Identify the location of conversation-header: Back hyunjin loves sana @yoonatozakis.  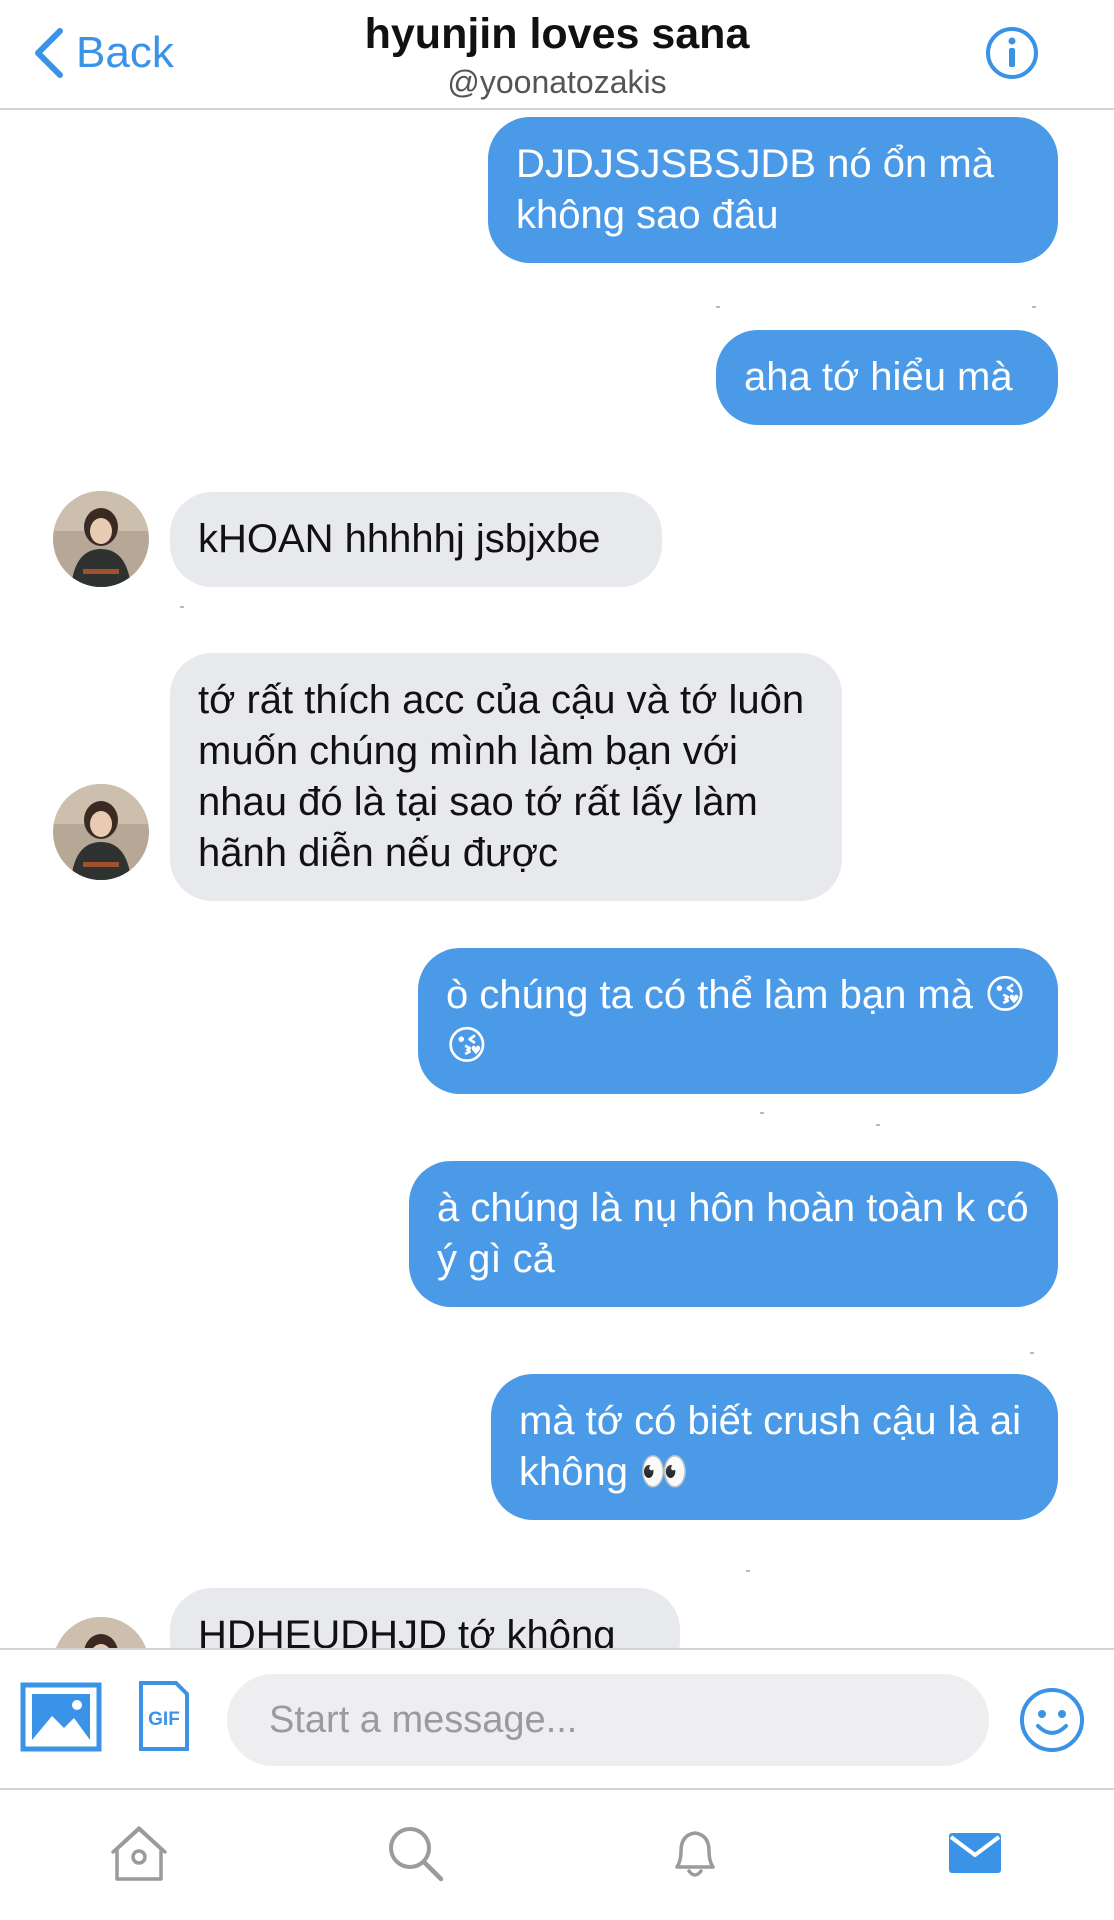
(557, 55).